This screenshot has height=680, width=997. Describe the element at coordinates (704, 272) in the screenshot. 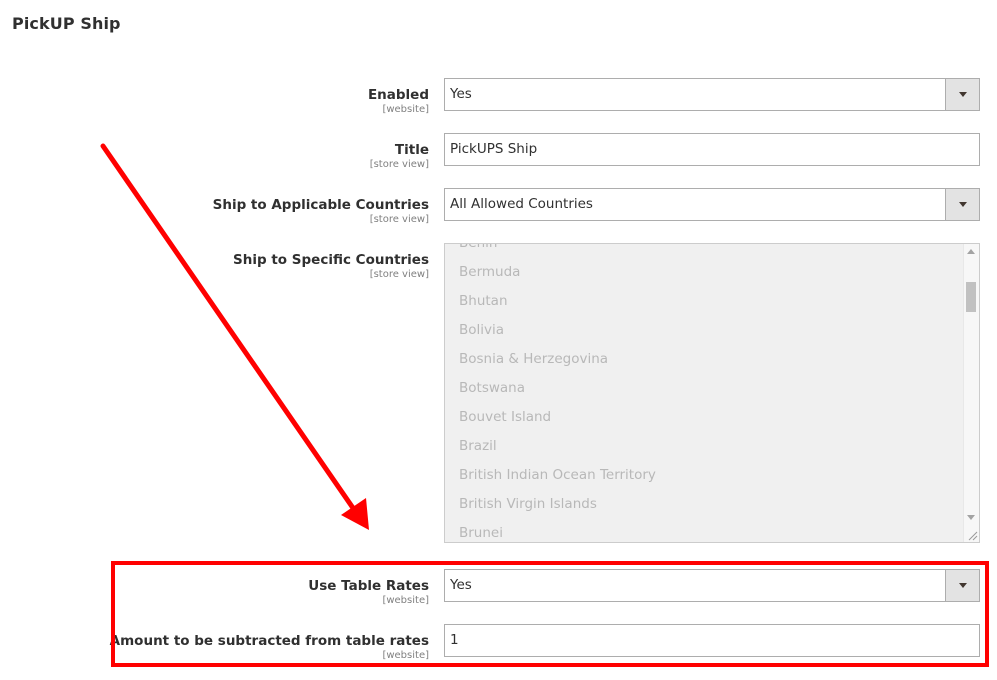

I see `country-option: Bermuda` at that location.